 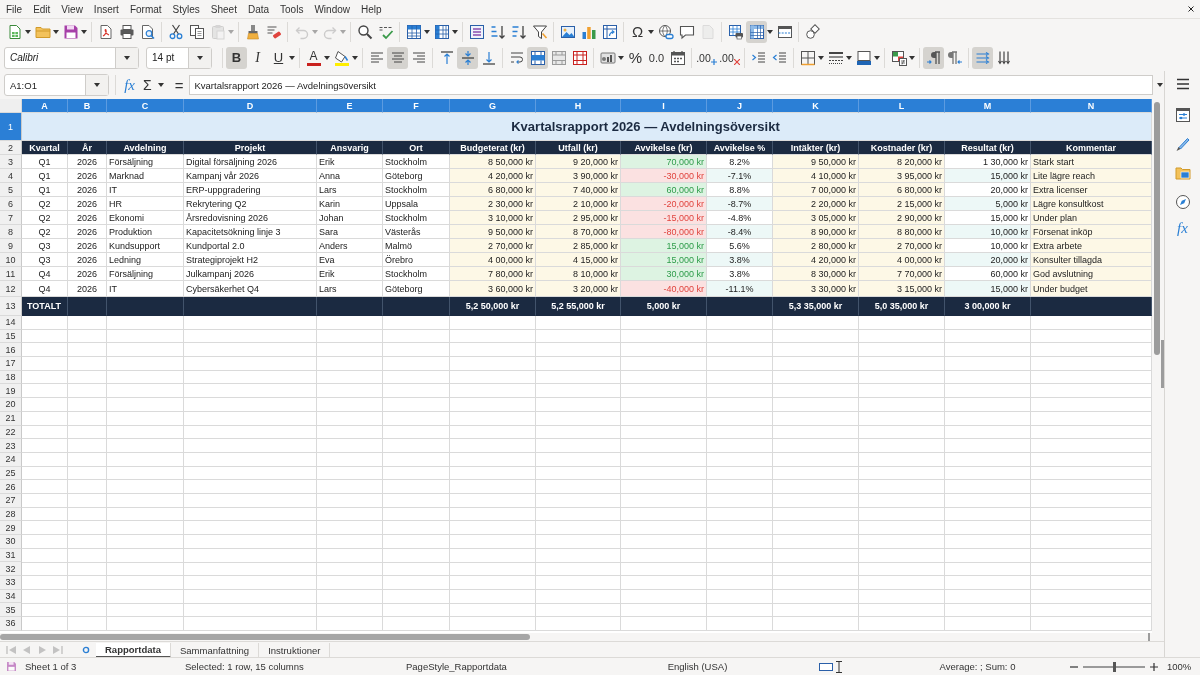 I want to click on split-window-icon, so click(x=784, y=31).